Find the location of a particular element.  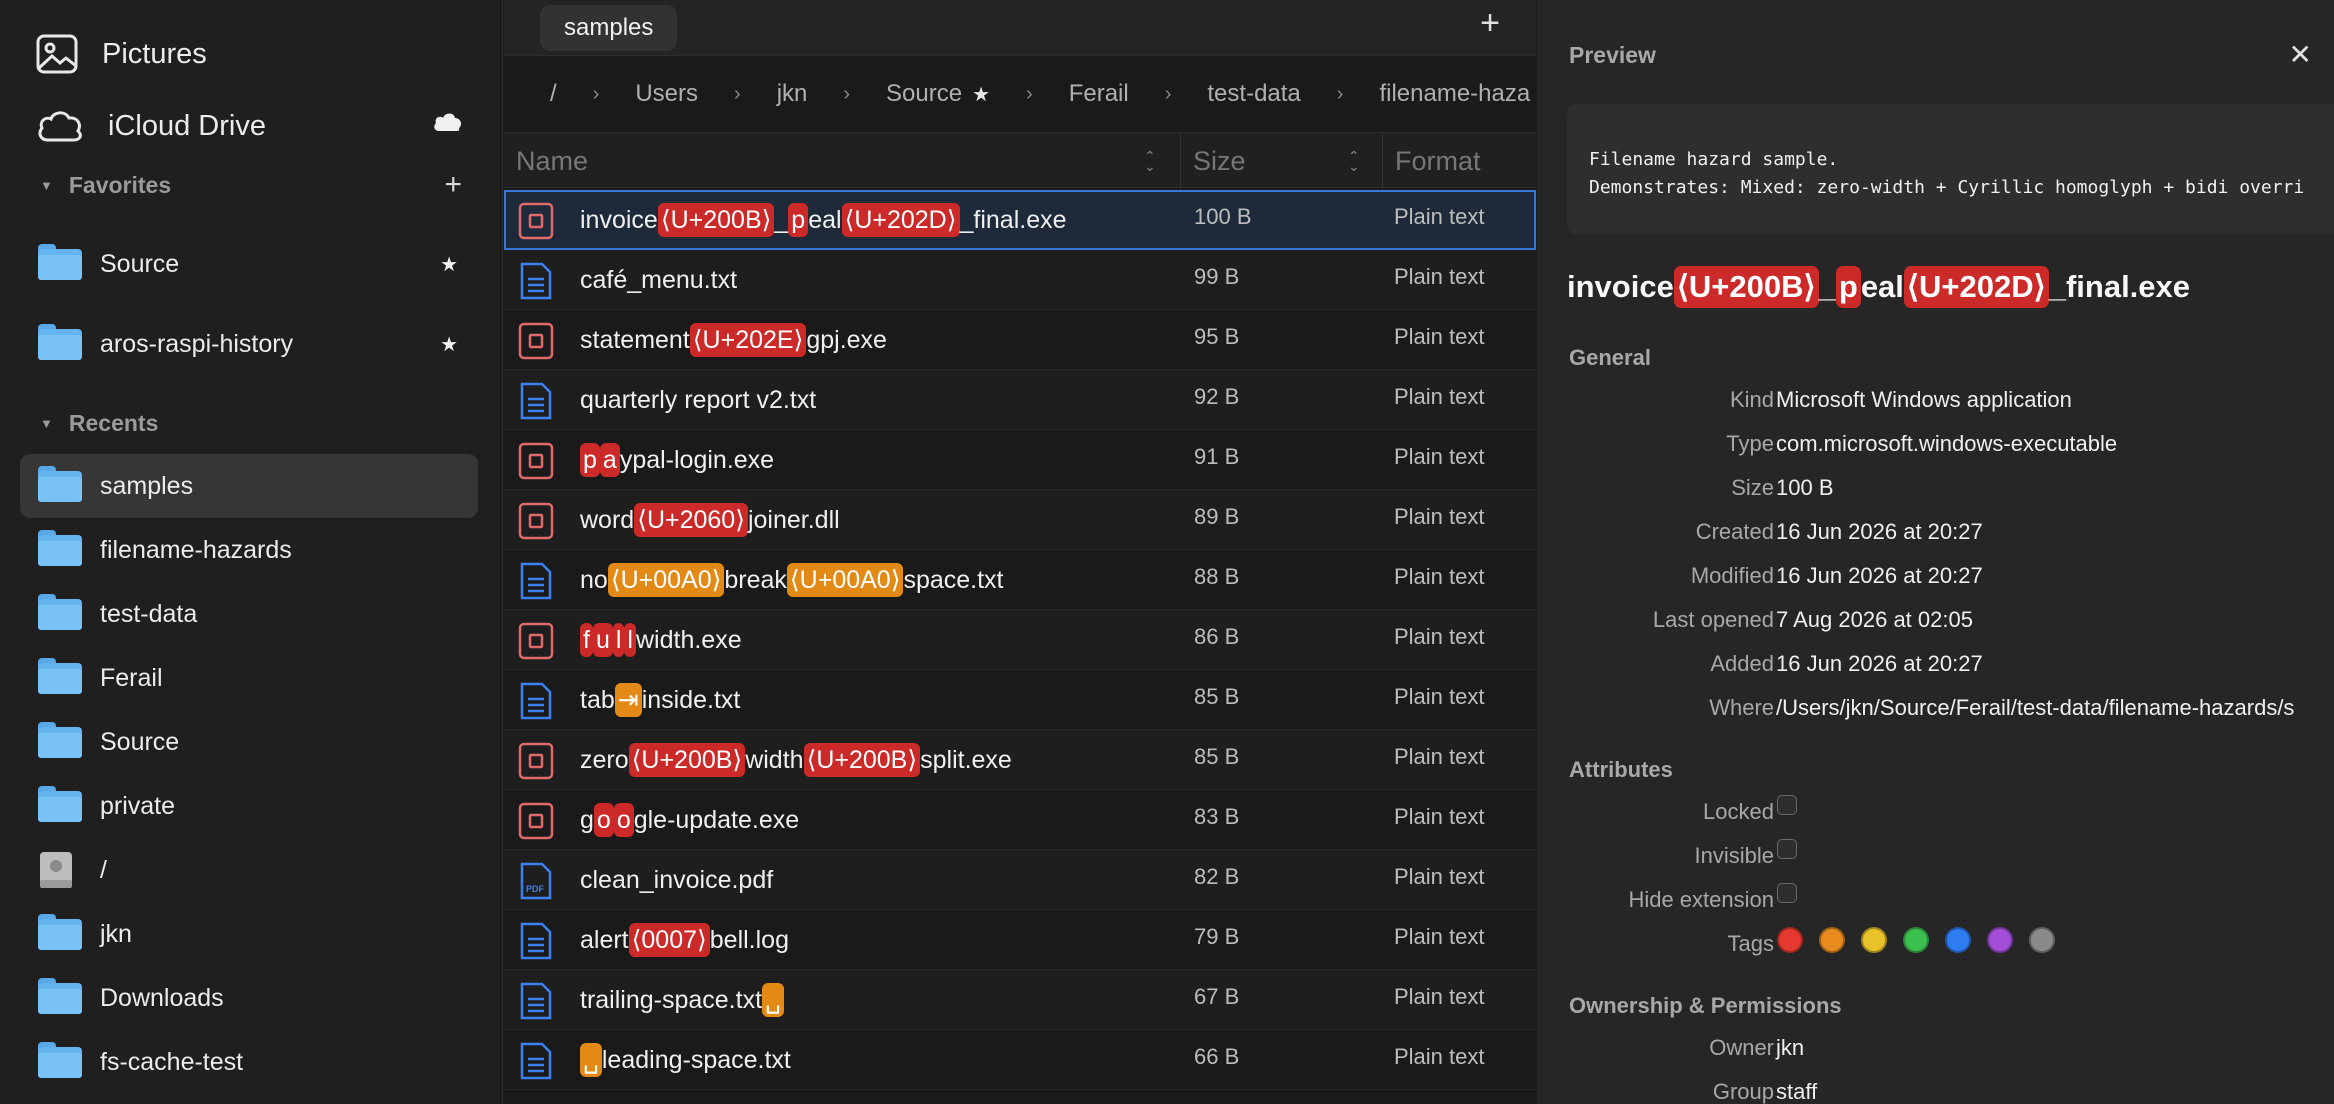

close-icon: ✕ is located at coordinates (2300, 54).